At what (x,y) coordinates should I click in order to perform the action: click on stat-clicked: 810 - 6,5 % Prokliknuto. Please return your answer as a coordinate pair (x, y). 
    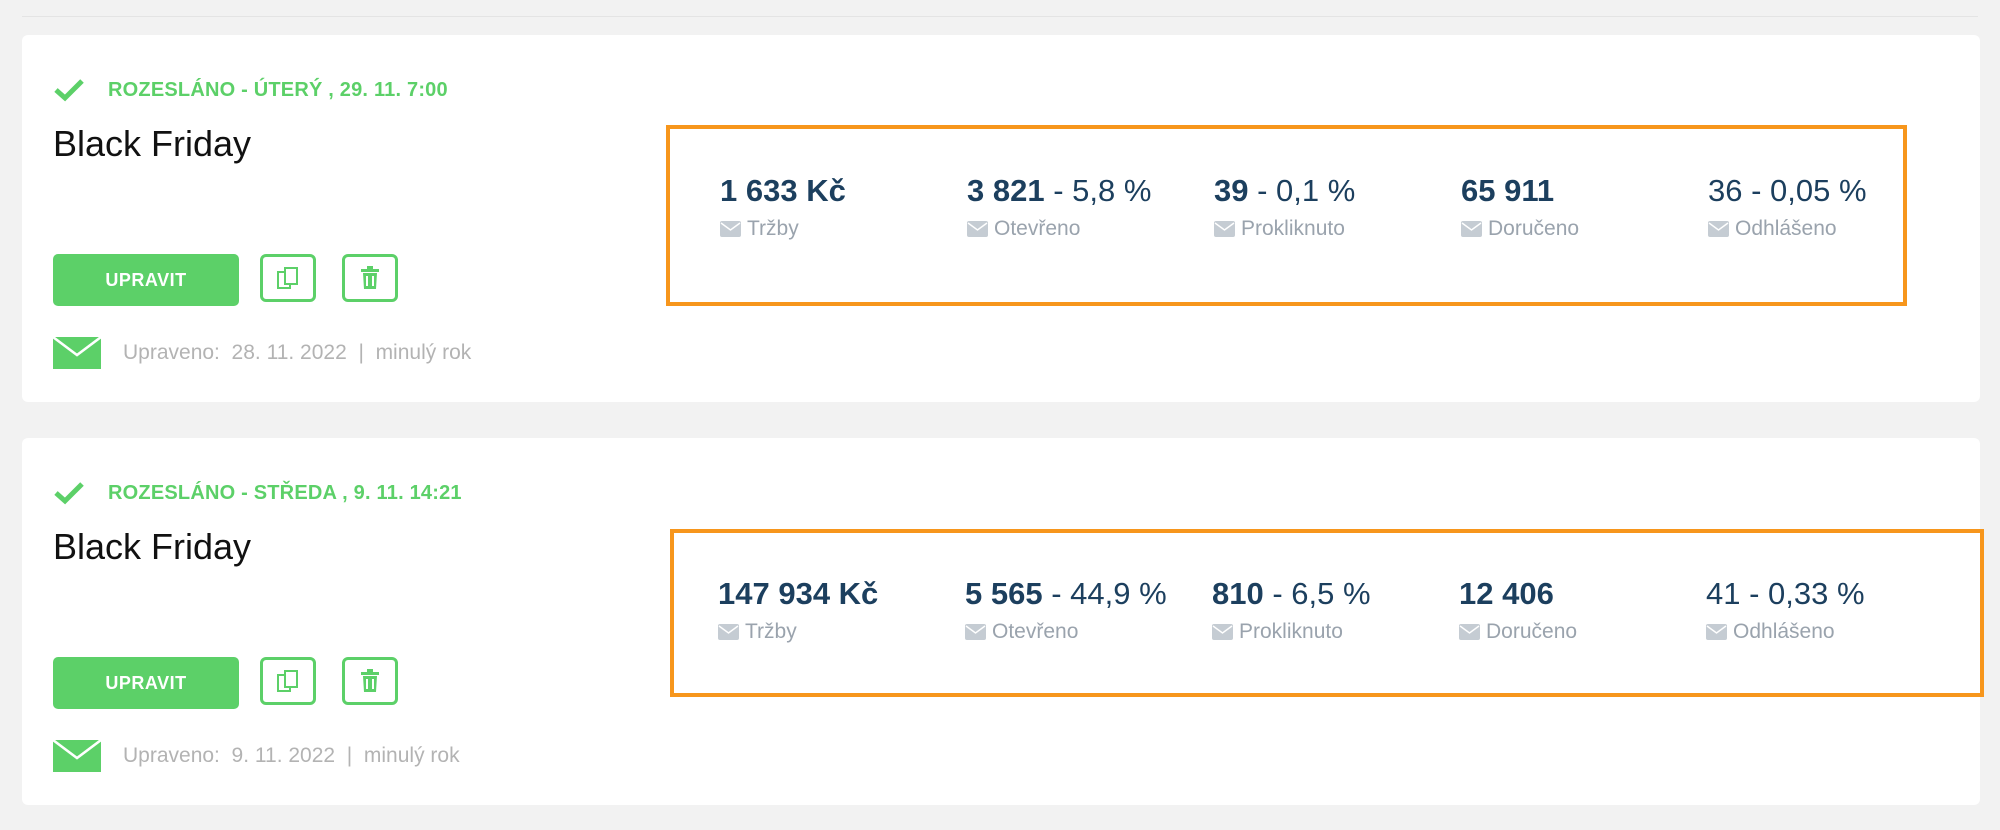
    Looking at the image, I should click on (1291, 610).